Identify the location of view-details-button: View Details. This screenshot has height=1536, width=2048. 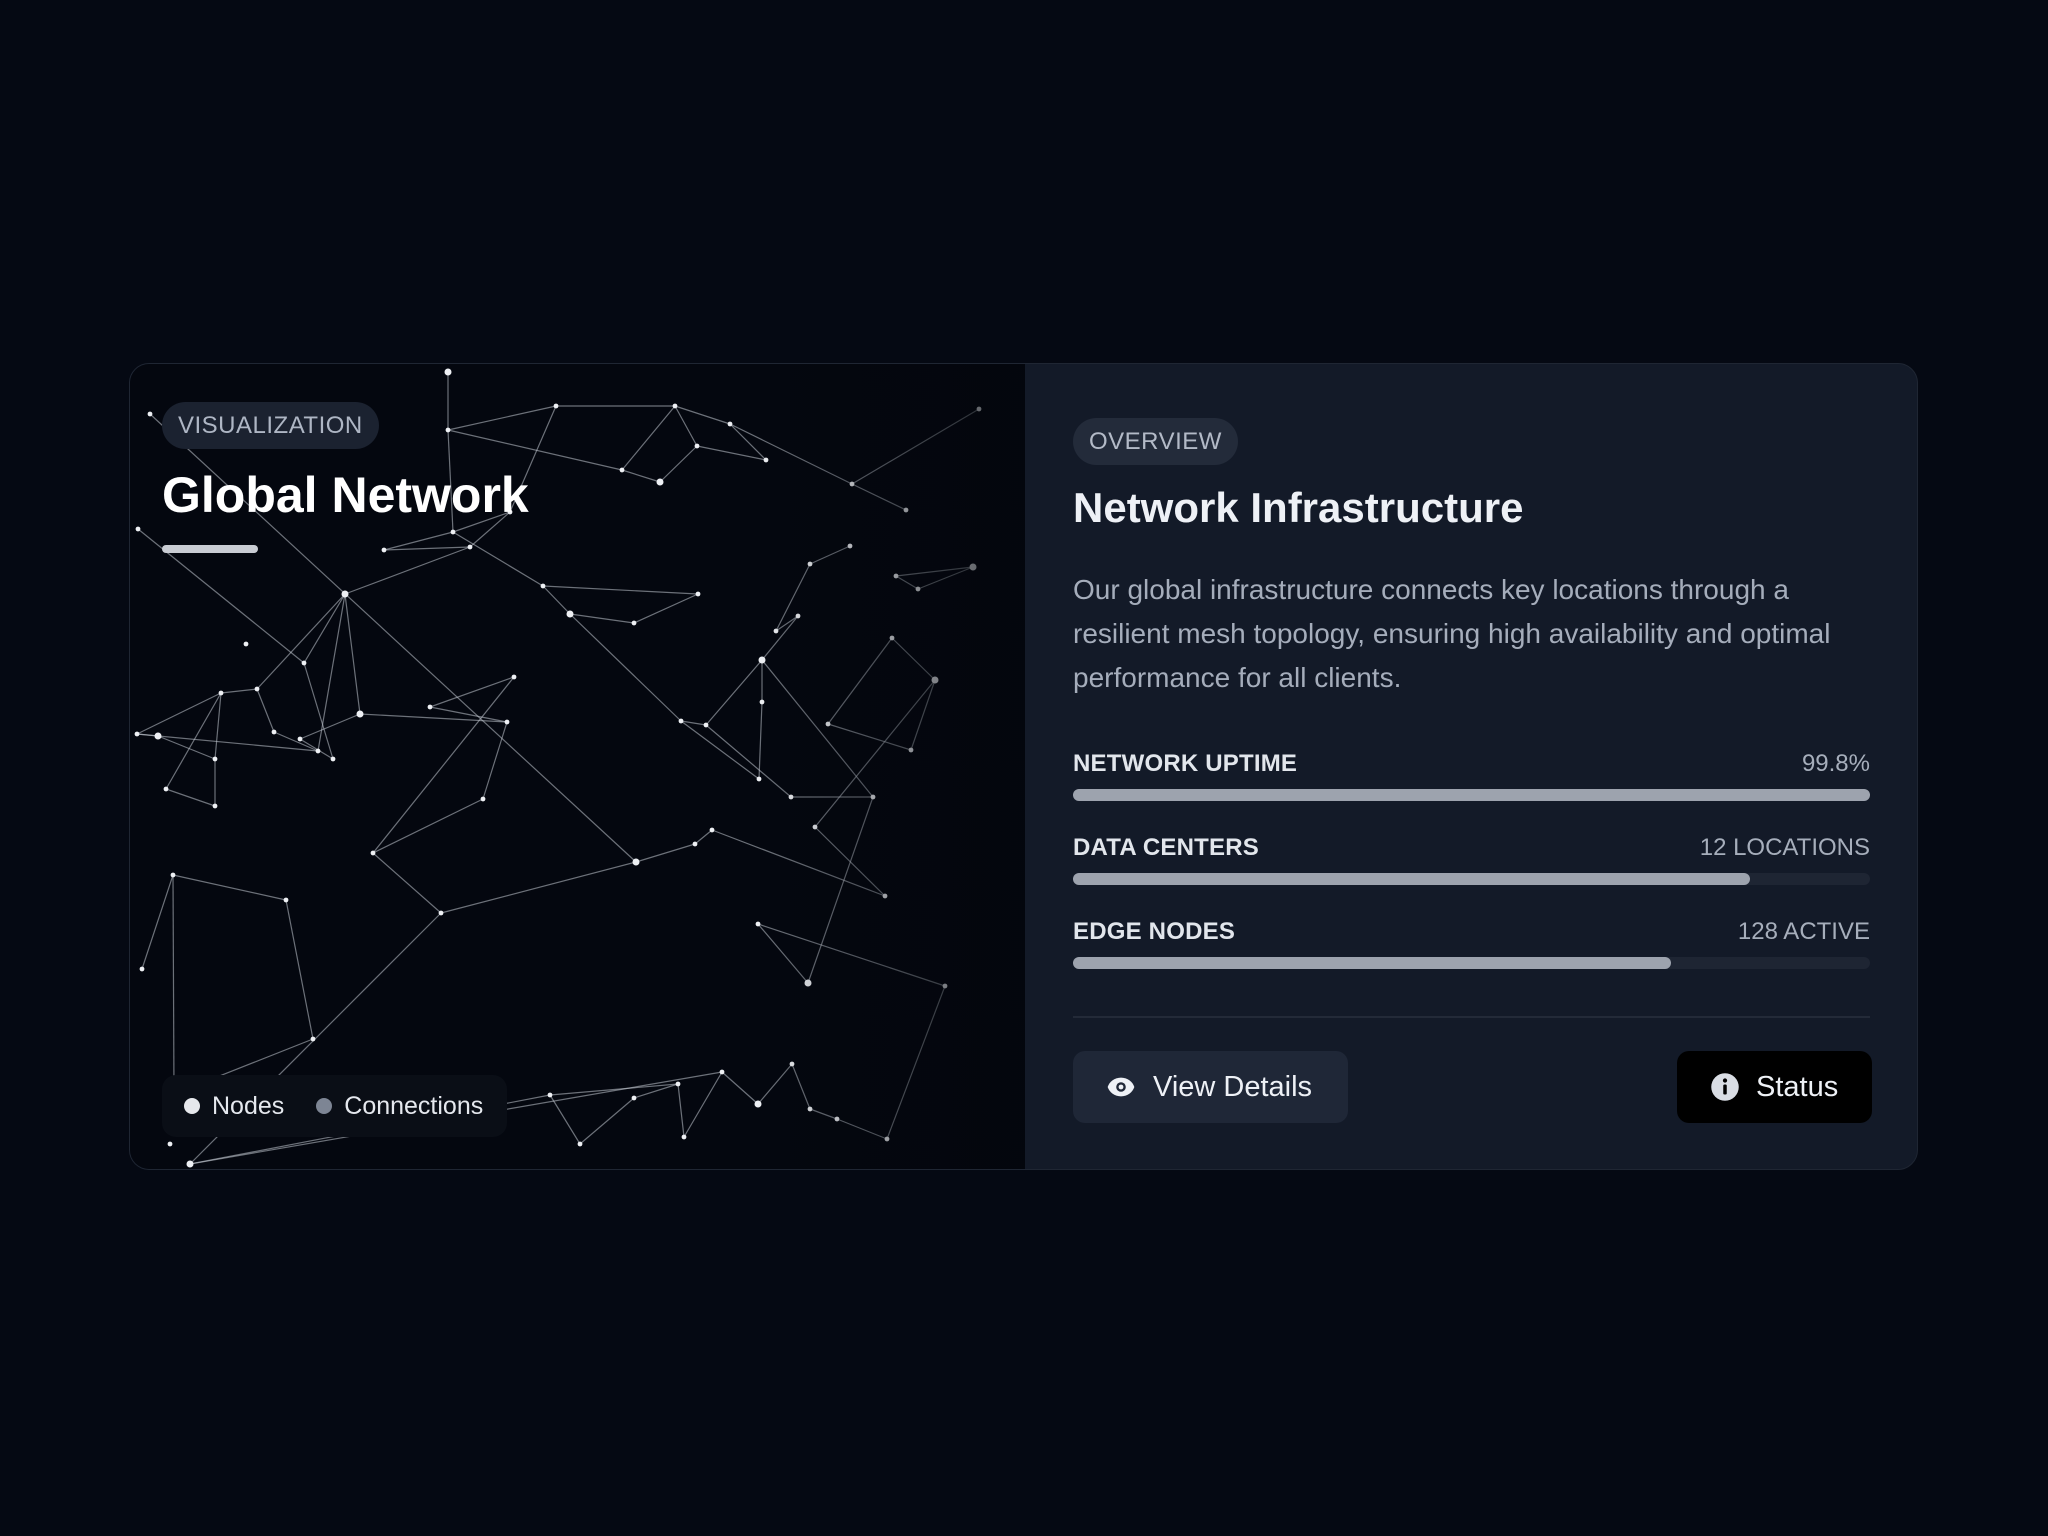
(1210, 1087).